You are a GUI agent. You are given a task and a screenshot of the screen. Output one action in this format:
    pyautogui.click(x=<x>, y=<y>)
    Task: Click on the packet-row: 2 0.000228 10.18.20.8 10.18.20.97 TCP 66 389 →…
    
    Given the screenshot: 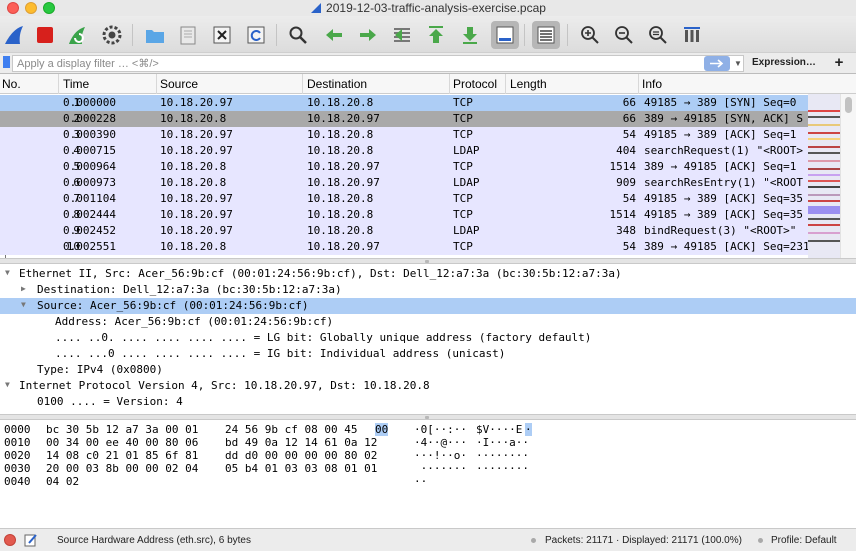 What is the action you would take?
    pyautogui.click(x=404, y=119)
    